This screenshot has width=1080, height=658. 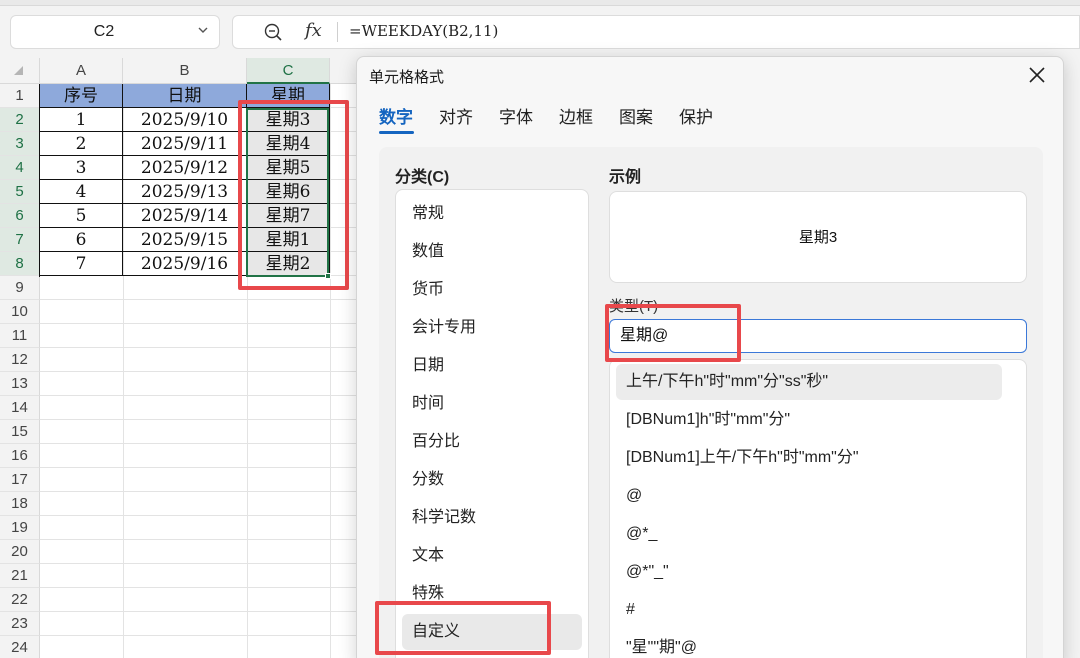 What do you see at coordinates (20, 504) in the screenshot?
I see `row-header: 18` at bounding box center [20, 504].